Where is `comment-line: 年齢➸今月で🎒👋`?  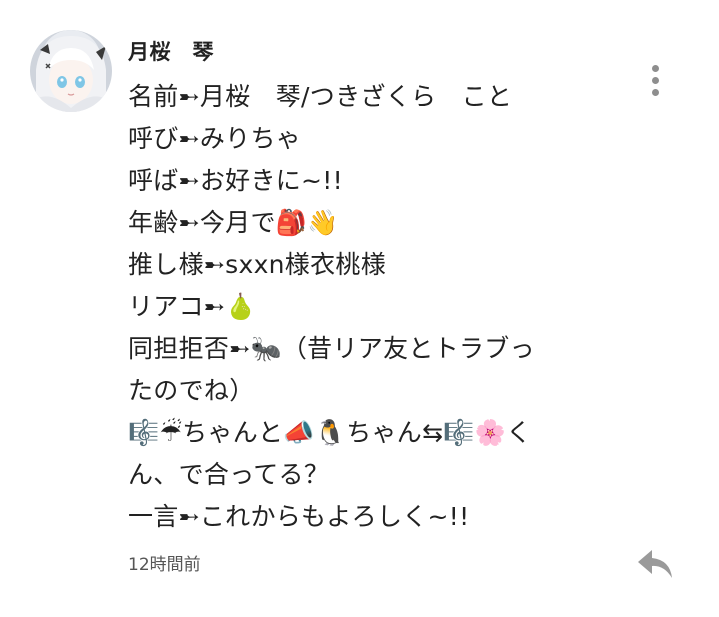 comment-line: 年齢➸今月で🎒👋 is located at coordinates (233, 222).